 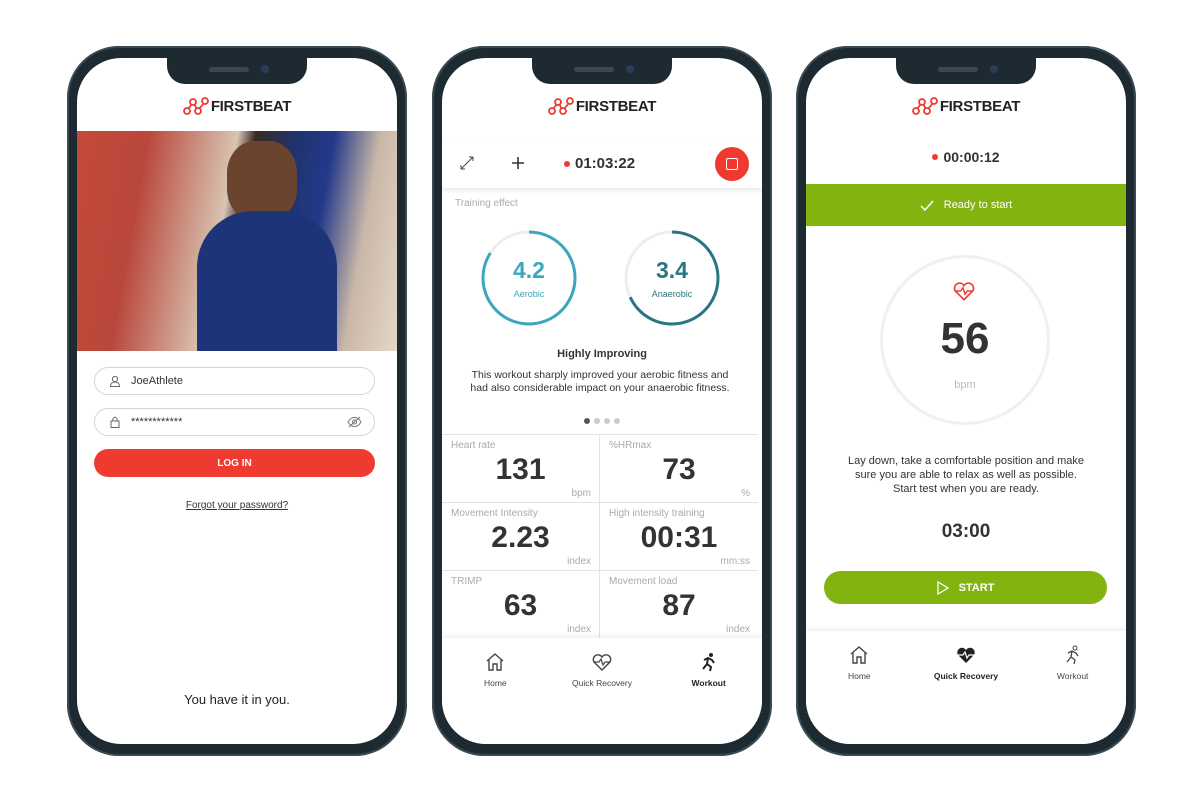 I want to click on username-input: JoeAthlete, so click(x=234, y=381).